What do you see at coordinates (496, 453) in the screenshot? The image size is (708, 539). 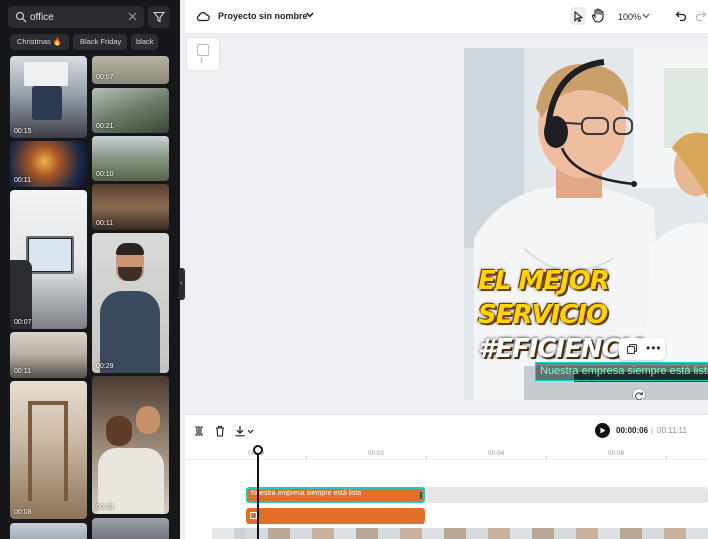 I see `ruler-label: 00:04` at bounding box center [496, 453].